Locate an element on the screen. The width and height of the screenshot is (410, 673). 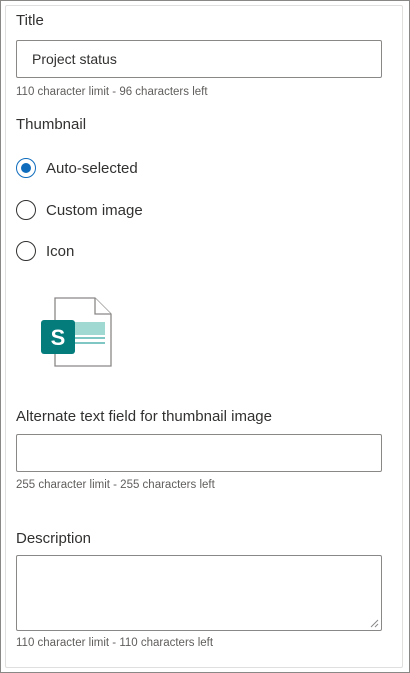
title-label: Title is located at coordinates (30, 20).